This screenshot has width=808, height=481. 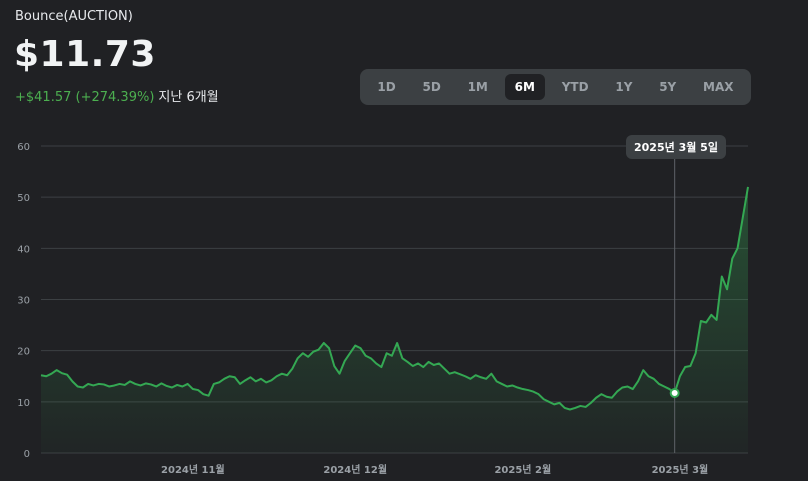 What do you see at coordinates (23, 147) in the screenshot?
I see `y-tick-label: 60` at bounding box center [23, 147].